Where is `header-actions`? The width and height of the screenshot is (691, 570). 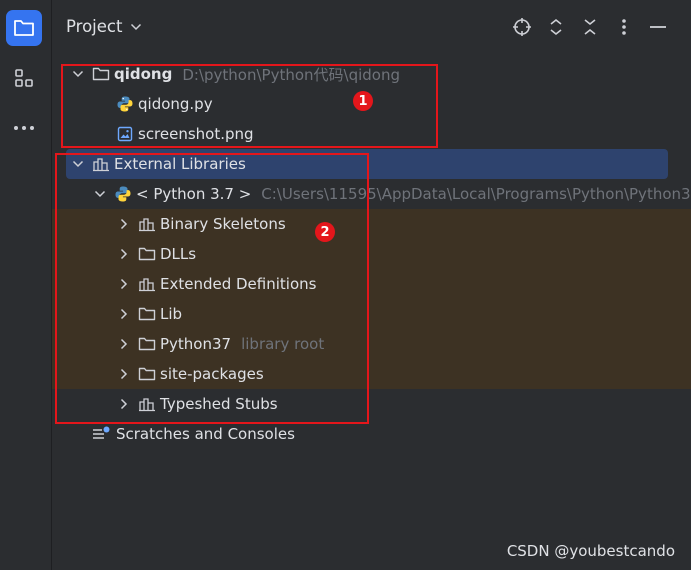
header-actions is located at coordinates (590, 27).